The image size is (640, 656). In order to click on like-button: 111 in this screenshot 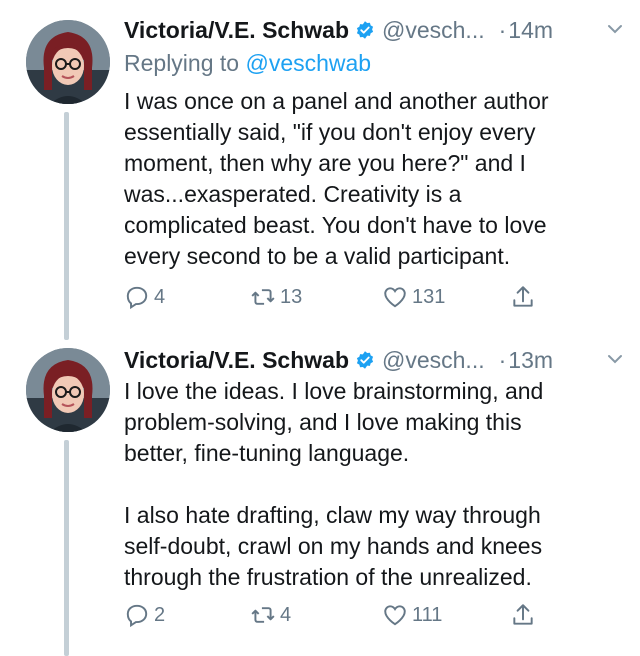, I will do `click(412, 615)`.